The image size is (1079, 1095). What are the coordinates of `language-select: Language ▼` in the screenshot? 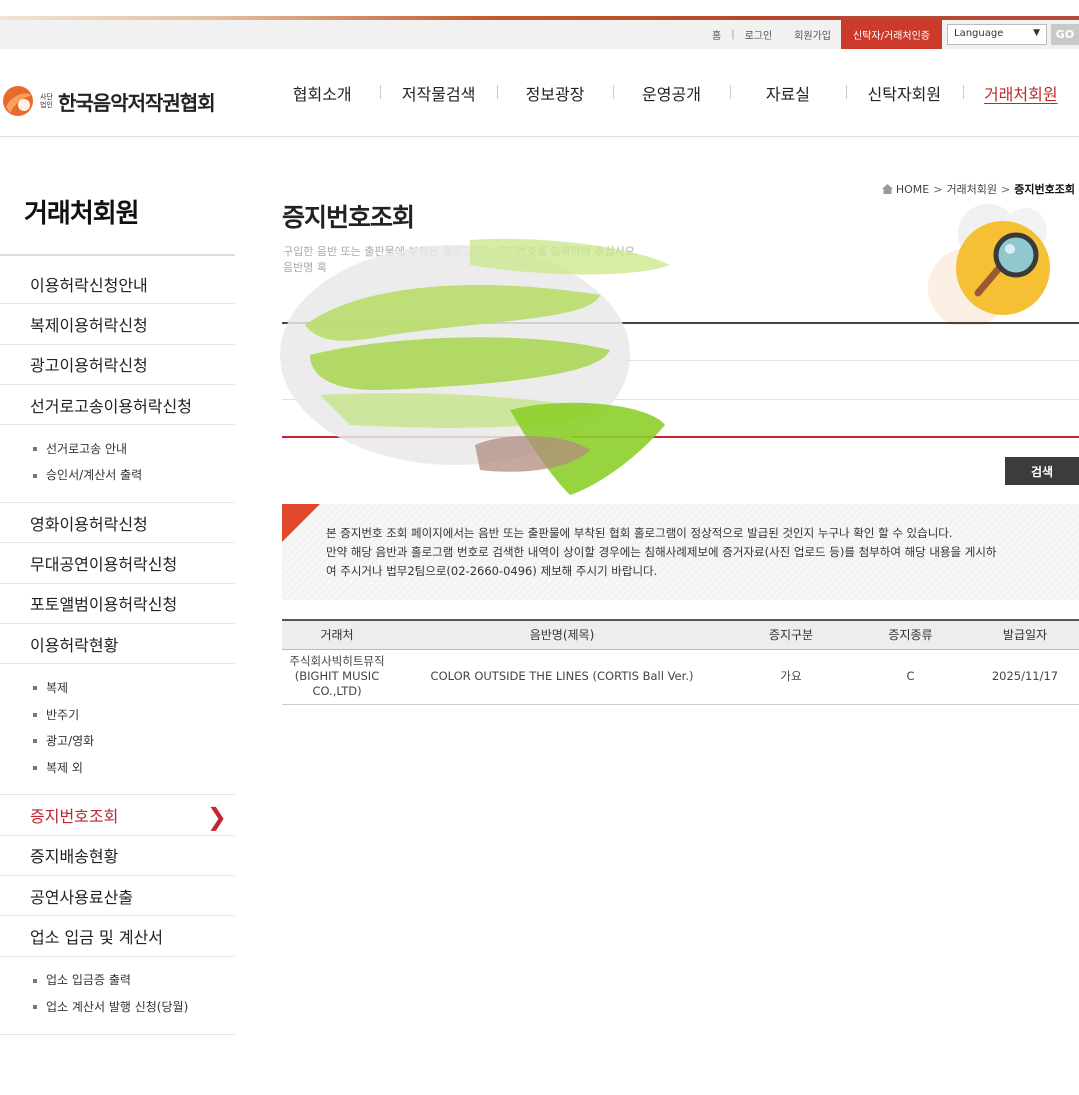 It's located at (997, 34).